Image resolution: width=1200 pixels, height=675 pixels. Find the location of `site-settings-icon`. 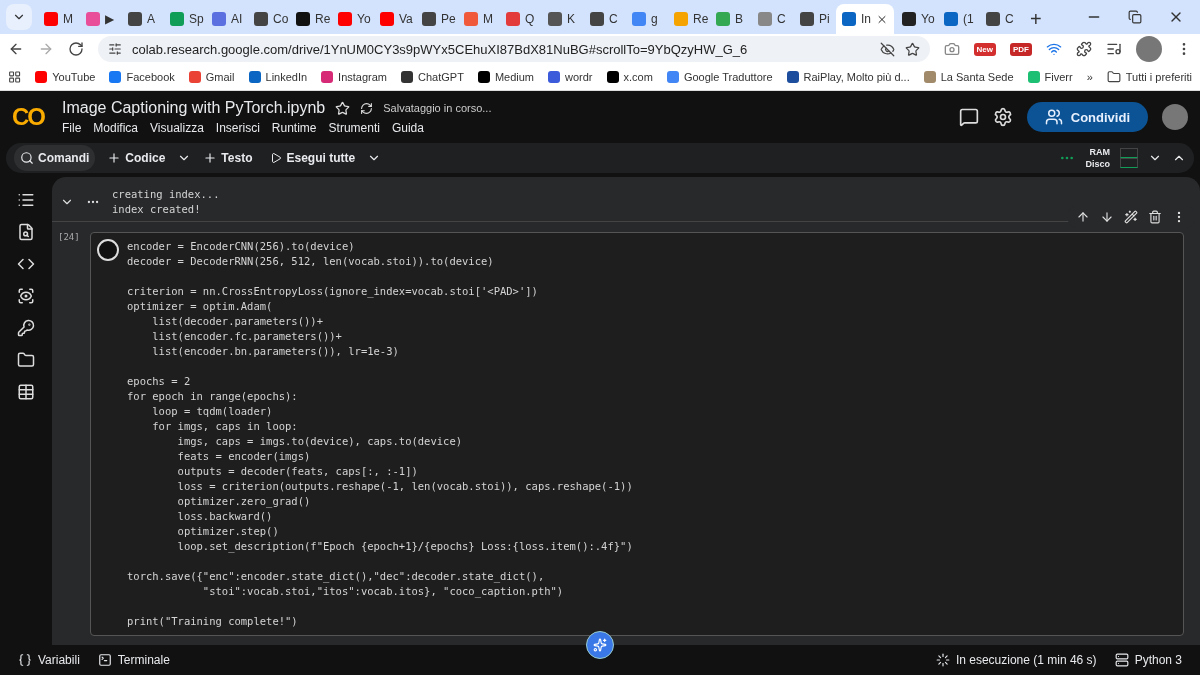

site-settings-icon is located at coordinates (115, 49).